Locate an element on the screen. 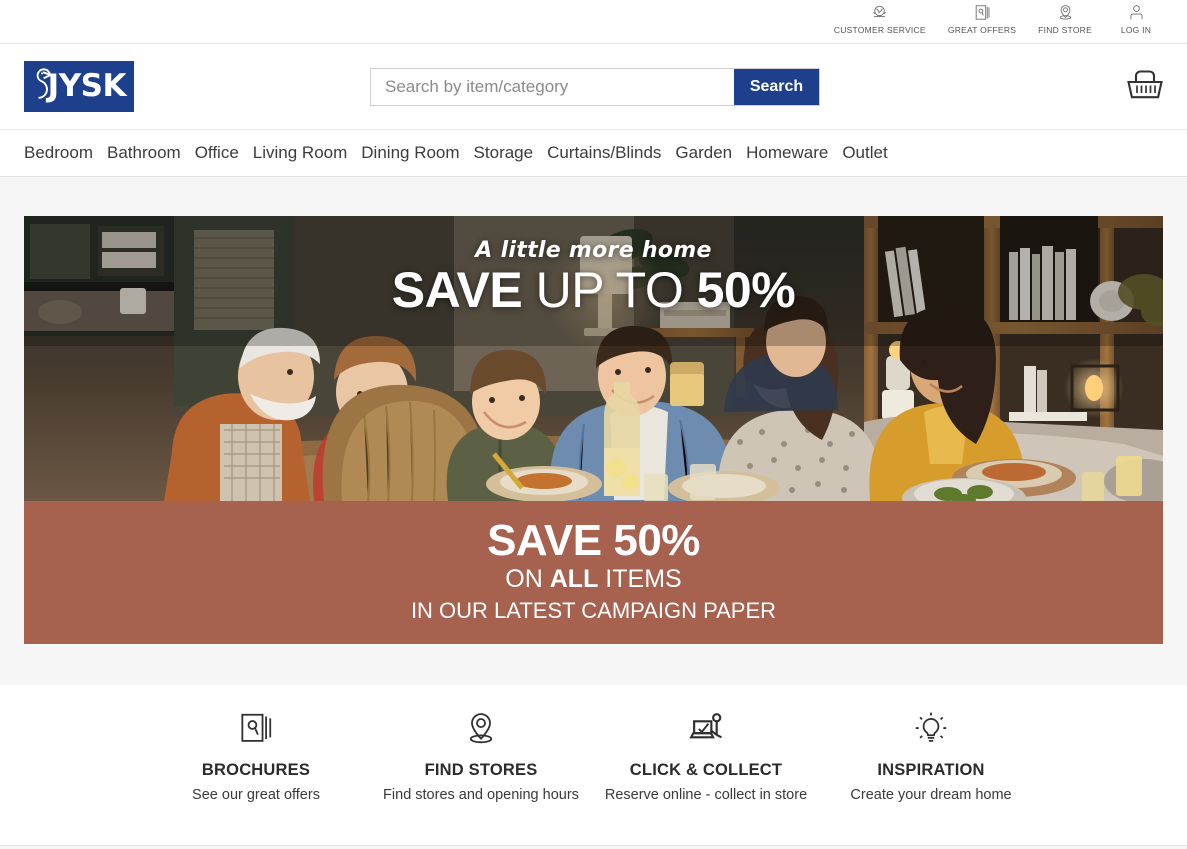  nav-item-living-room: Living Room is located at coordinates (307, 153).